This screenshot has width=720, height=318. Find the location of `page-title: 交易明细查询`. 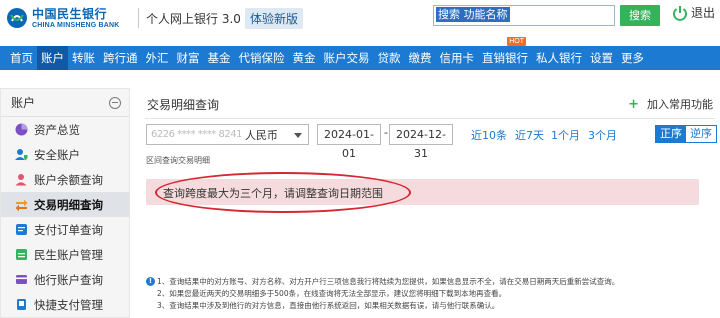

page-title: 交易明细查询 is located at coordinates (183, 105).